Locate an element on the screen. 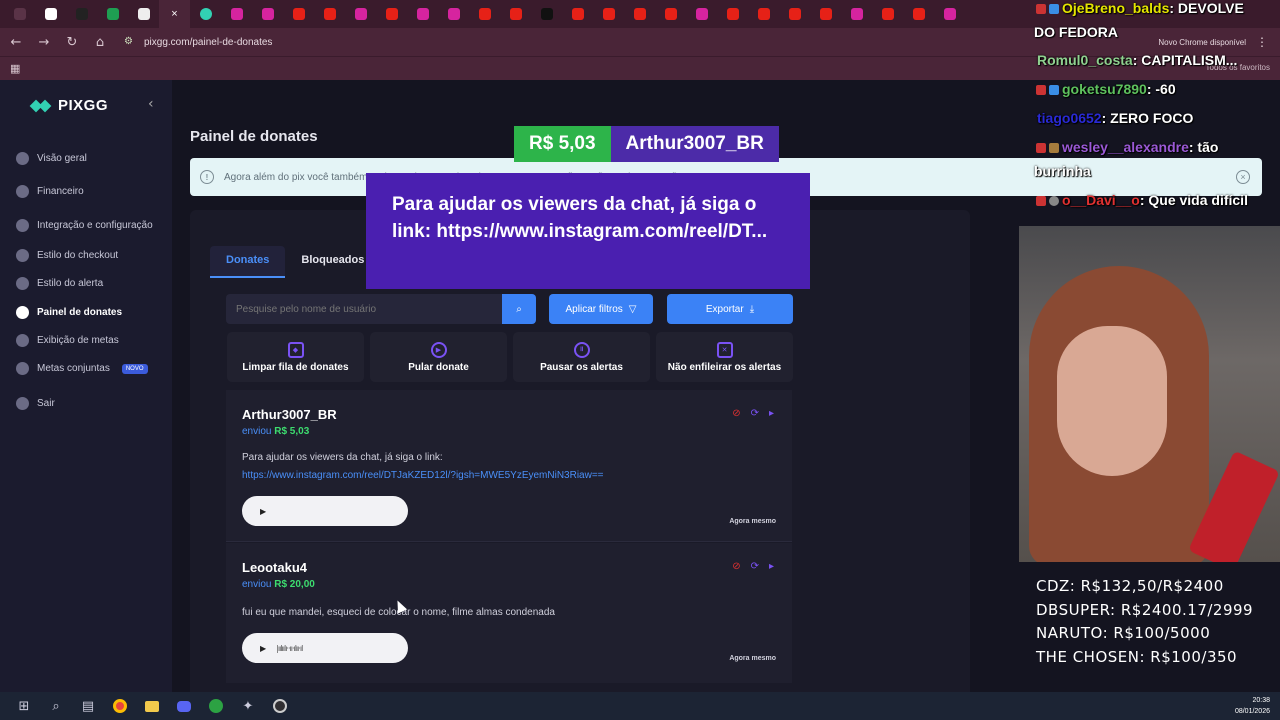 This screenshot has height=720, width=1280. donate-time: Agora mesmo is located at coordinates (752, 521).